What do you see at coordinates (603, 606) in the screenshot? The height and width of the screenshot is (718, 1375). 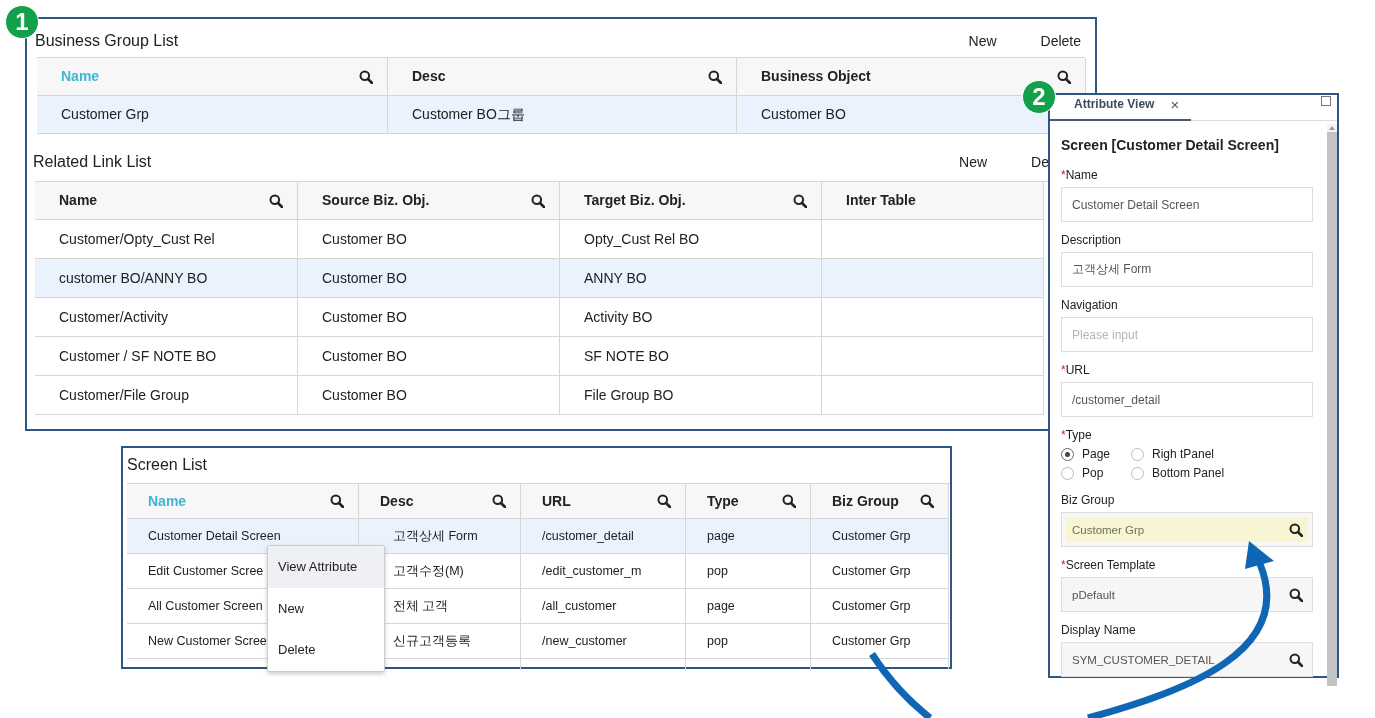 I see `table-cell: /all_customer` at bounding box center [603, 606].